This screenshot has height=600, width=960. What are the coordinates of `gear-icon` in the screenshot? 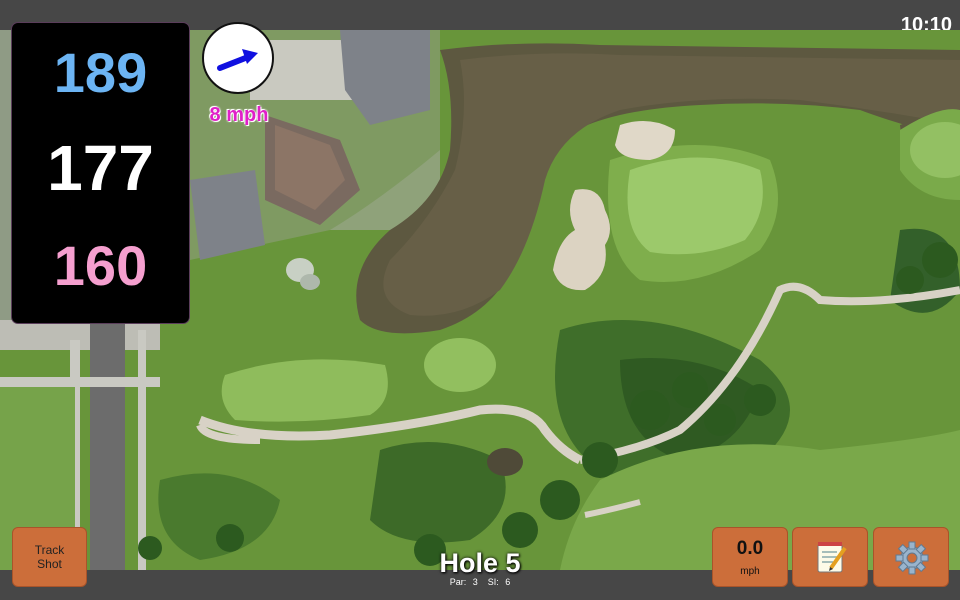 It's located at (912, 558).